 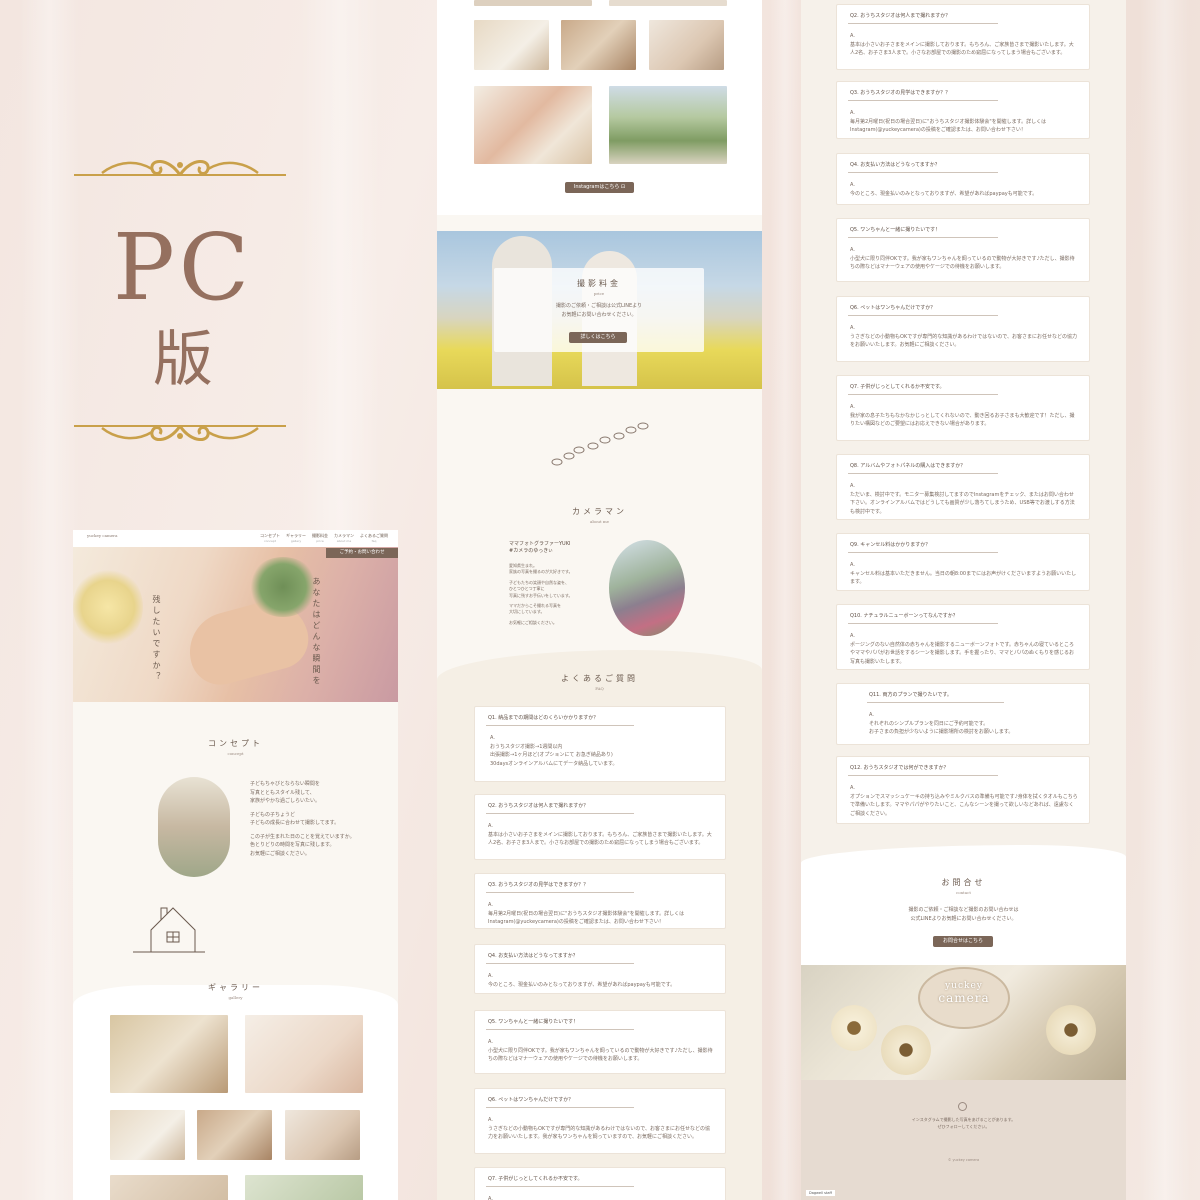 What do you see at coordinates (600, 1183) in the screenshot?
I see `faq-item: Q7. 子供がじっとしてくれるか不安です。 A.` at bounding box center [600, 1183].